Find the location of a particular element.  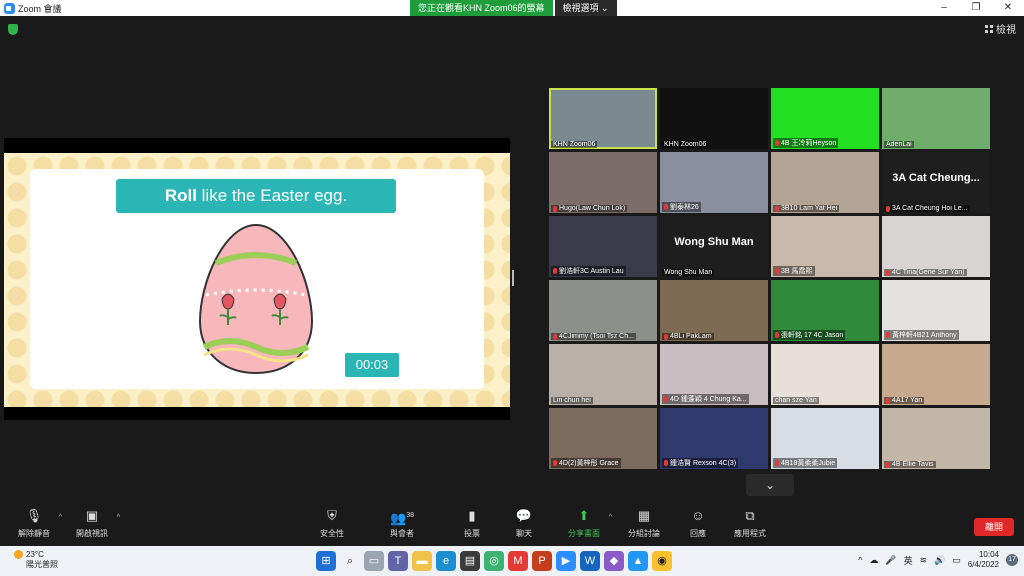

participant-name-label: 4B18黃柔柔Jubie is located at coordinates (805, 463).